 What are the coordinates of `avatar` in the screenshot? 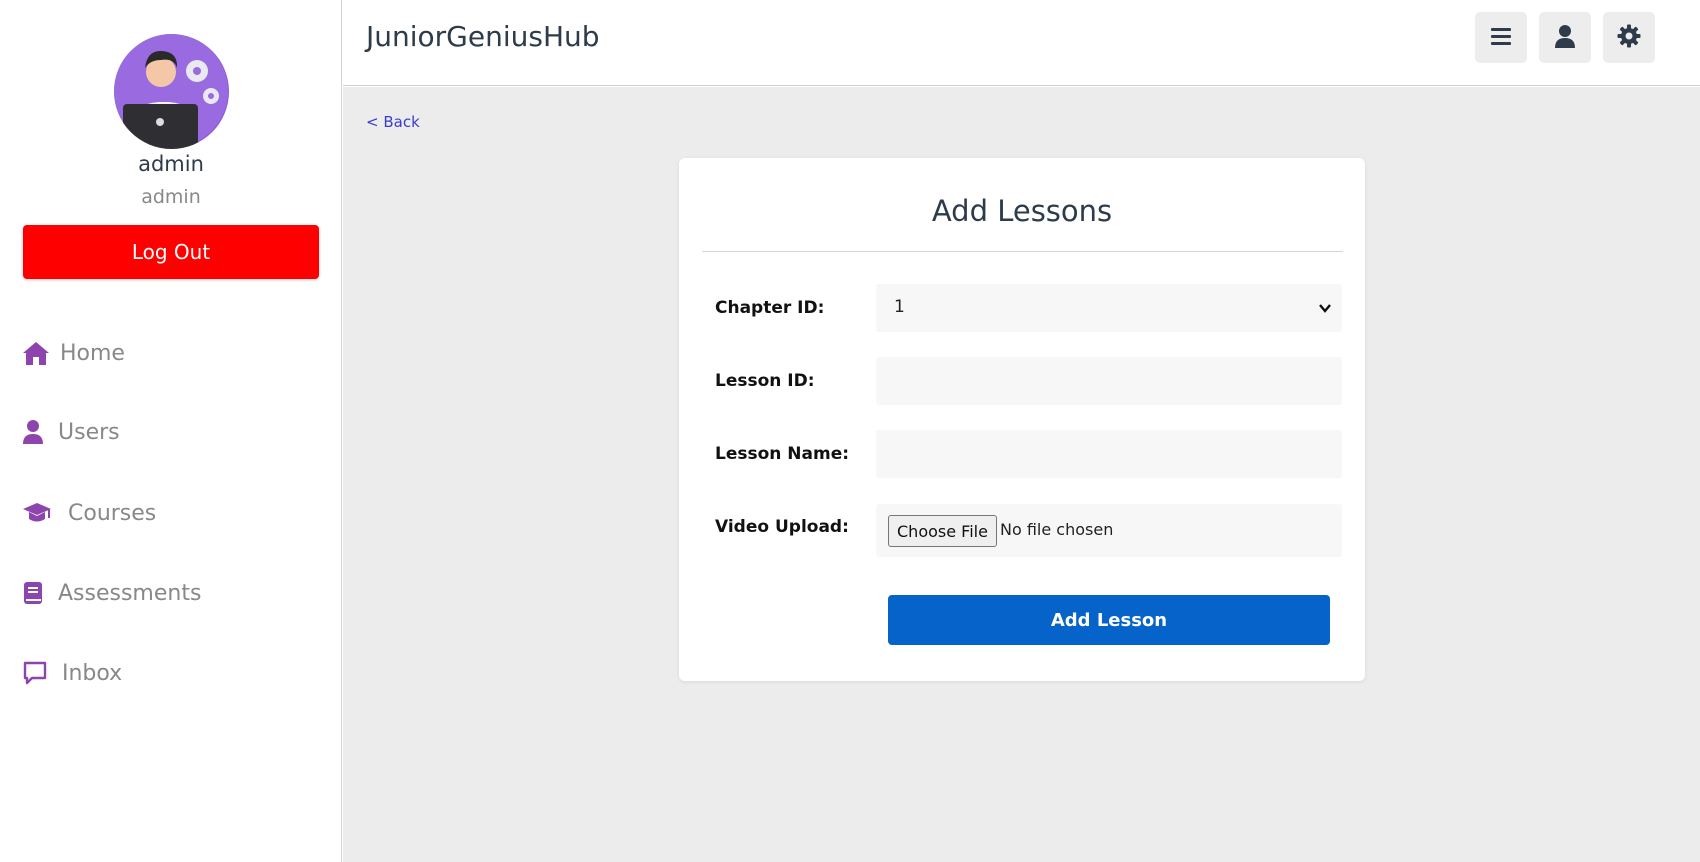 It's located at (171, 91).